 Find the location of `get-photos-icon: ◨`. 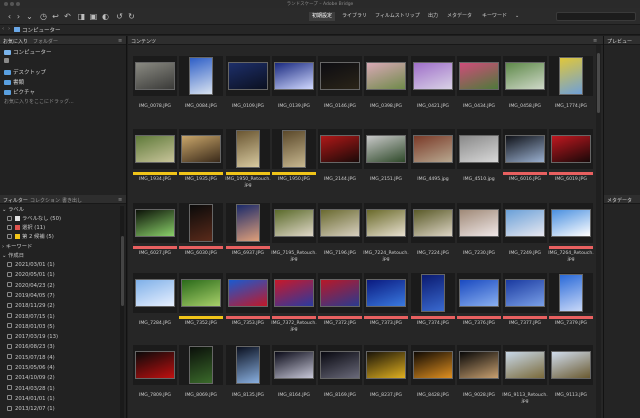

get-photos-icon: ◨ is located at coordinates (81, 16).